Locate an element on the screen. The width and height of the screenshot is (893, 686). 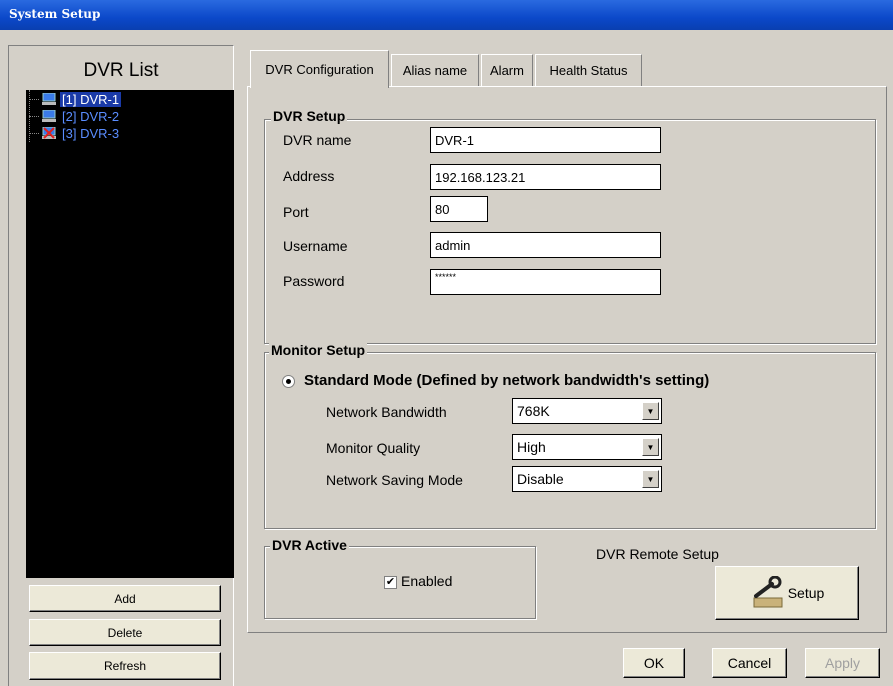
setup-button: Setup is located at coordinates (787, 593).